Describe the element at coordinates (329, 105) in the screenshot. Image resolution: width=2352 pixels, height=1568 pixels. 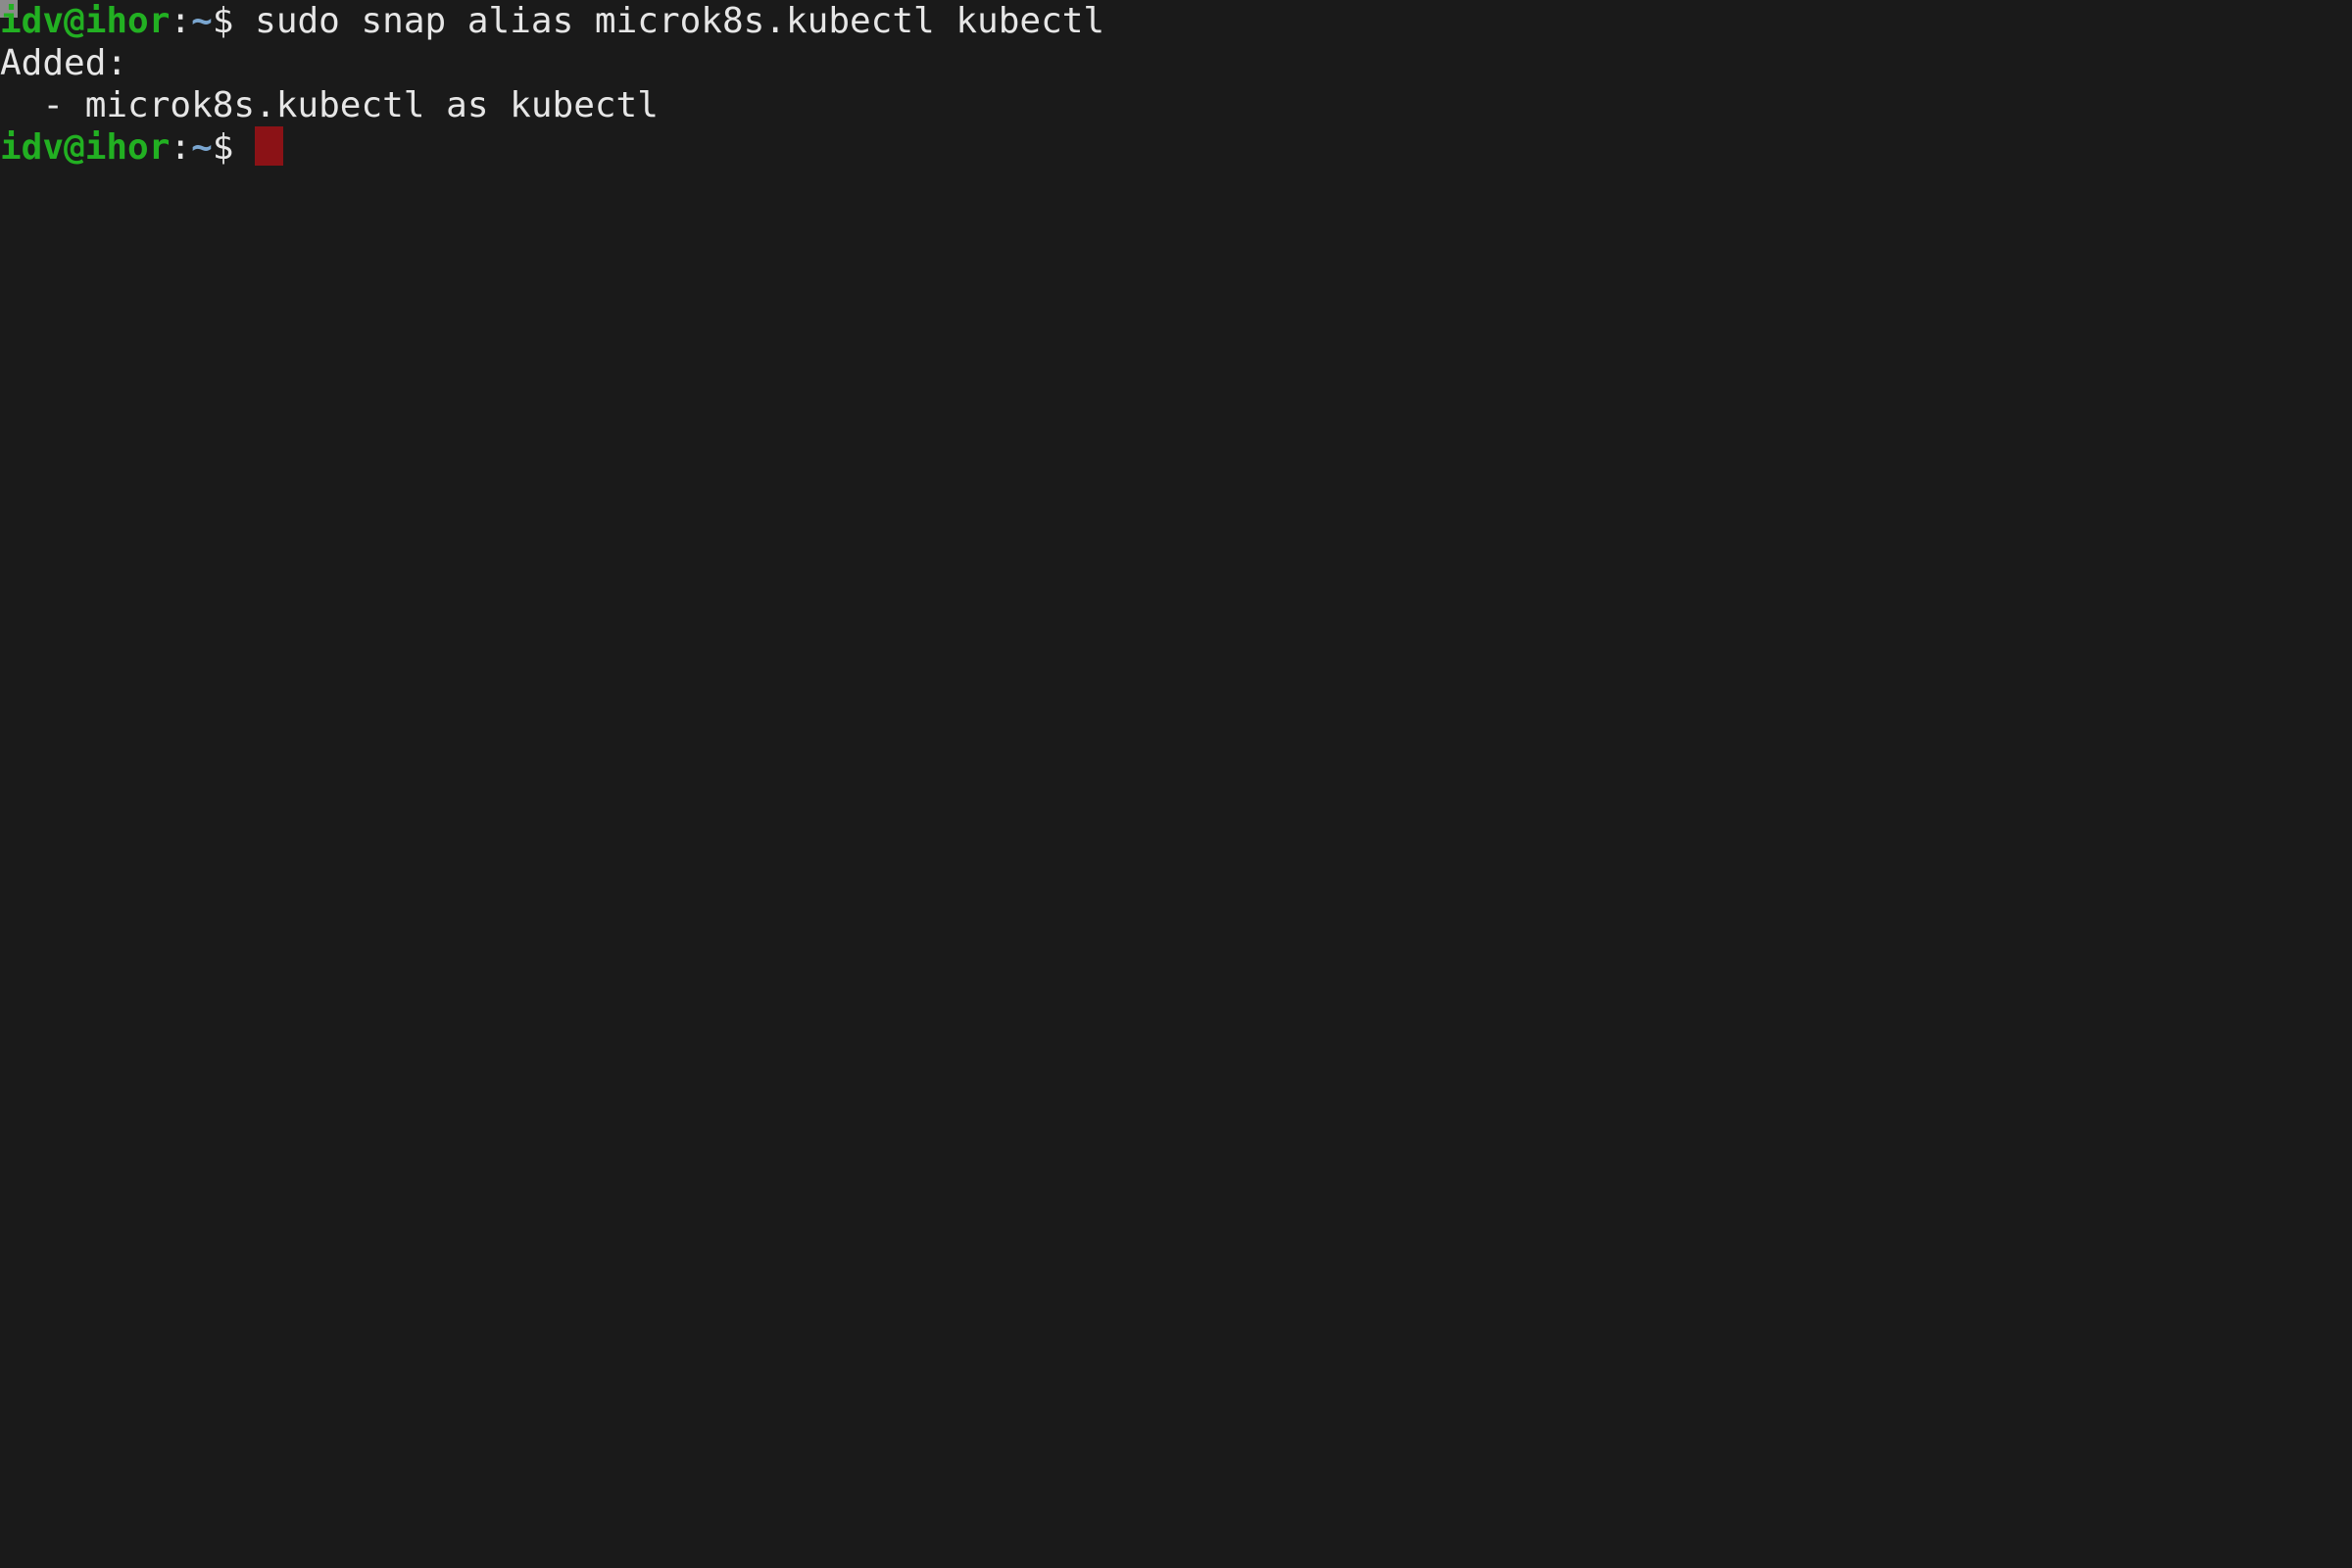
I see `output-text: - microk8s.kubectl as kubectl` at that location.